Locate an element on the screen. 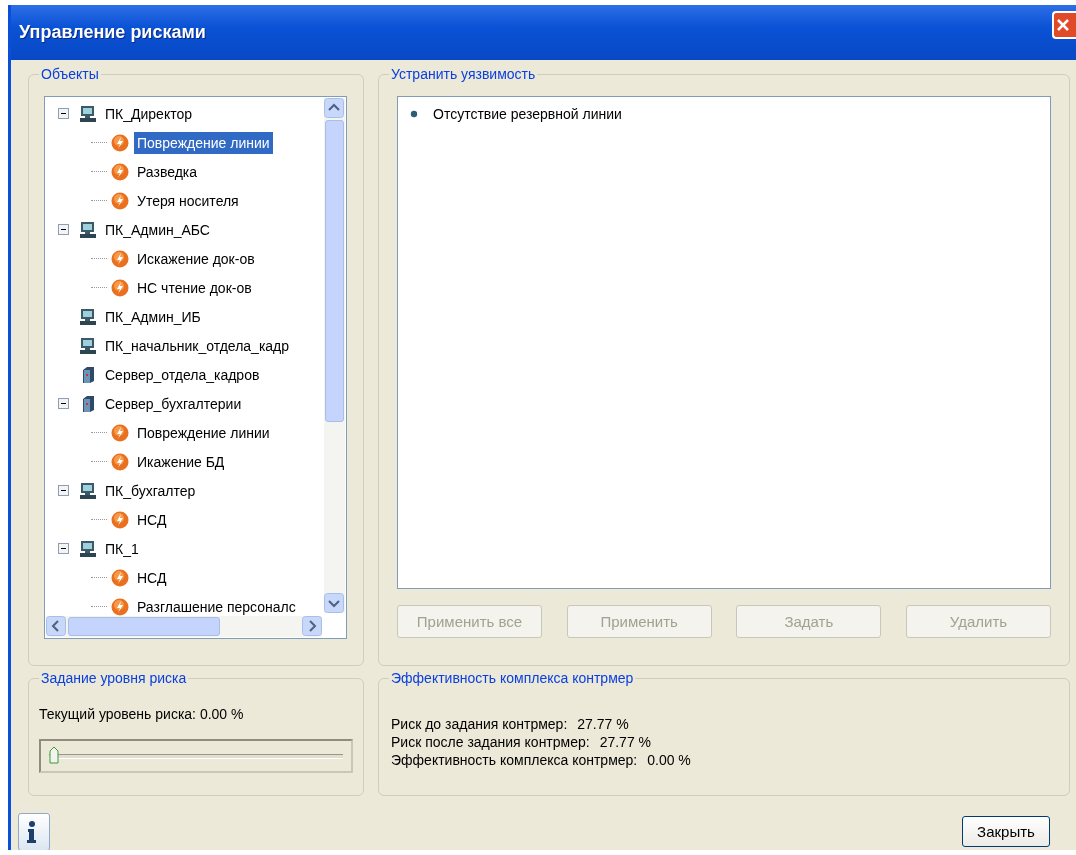 This screenshot has width=1076, height=855. slider-thumb is located at coordinates (54, 754).